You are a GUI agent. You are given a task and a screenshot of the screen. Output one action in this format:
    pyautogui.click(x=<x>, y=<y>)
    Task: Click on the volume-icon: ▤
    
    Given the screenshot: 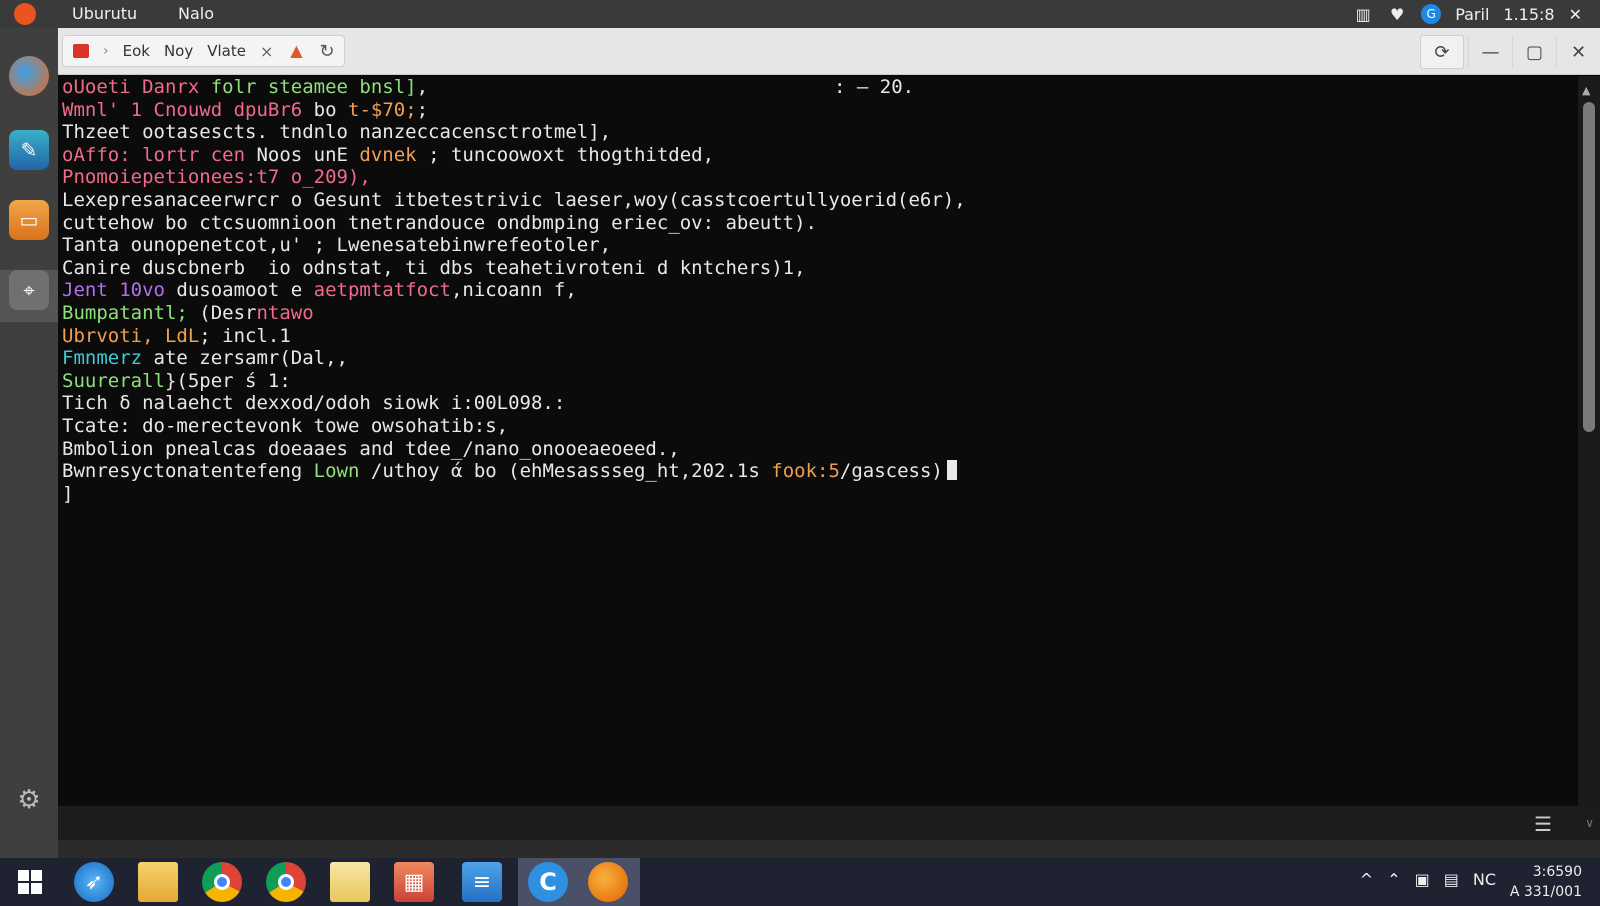 What is the action you would take?
    pyautogui.click(x=1451, y=879)
    